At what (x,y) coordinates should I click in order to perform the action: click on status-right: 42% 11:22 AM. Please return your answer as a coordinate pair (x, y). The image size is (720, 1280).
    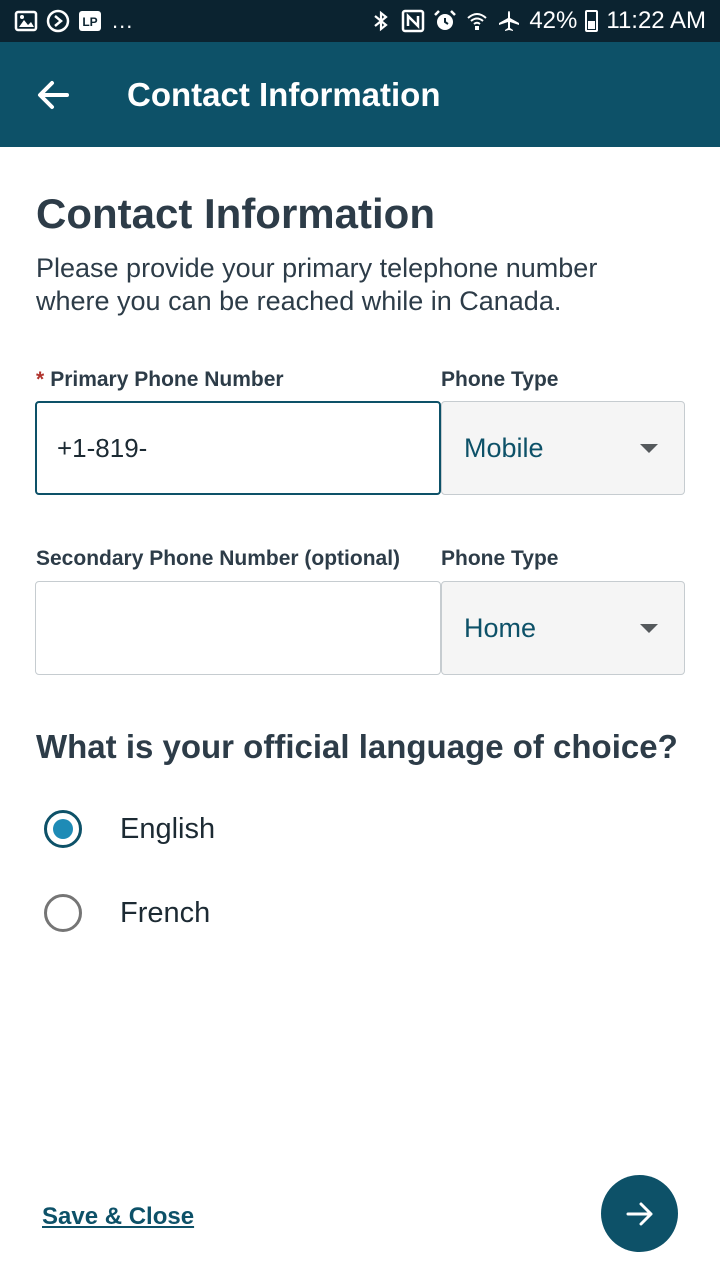
    Looking at the image, I should click on (537, 21).